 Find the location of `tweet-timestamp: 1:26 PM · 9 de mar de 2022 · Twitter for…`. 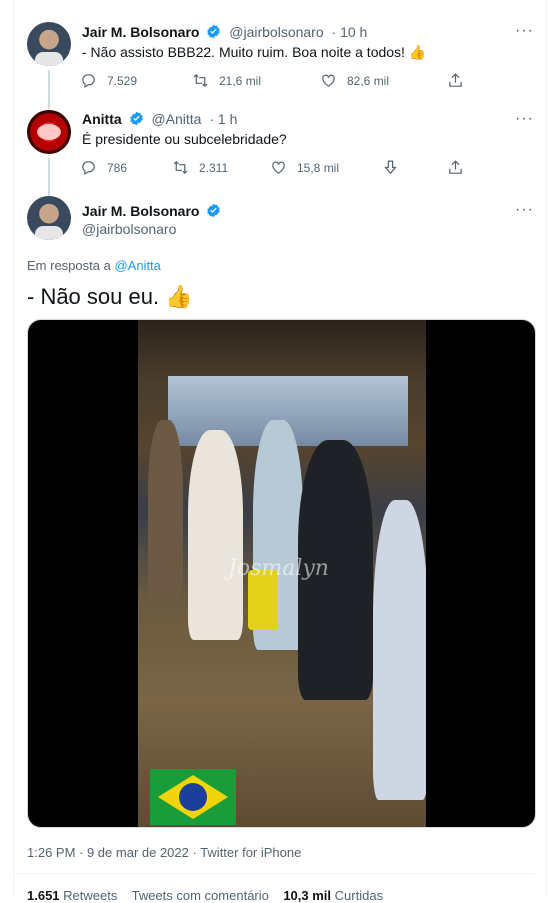

tweet-timestamp: 1:26 PM · 9 de mar de 2022 · Twitter for… is located at coordinates (164, 852).